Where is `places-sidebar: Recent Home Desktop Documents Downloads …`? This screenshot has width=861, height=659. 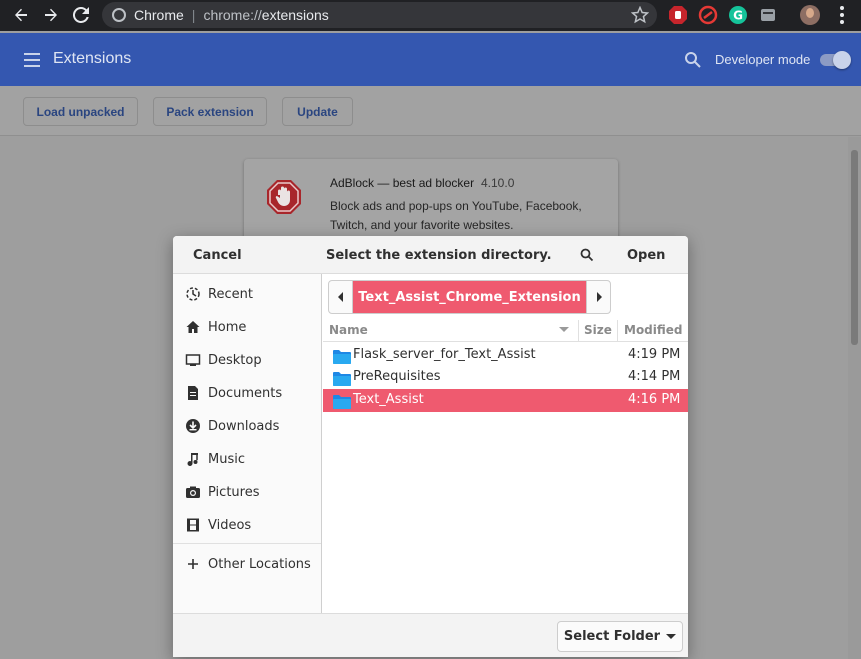
places-sidebar: Recent Home Desktop Documents Downloads … is located at coordinates (247, 443).